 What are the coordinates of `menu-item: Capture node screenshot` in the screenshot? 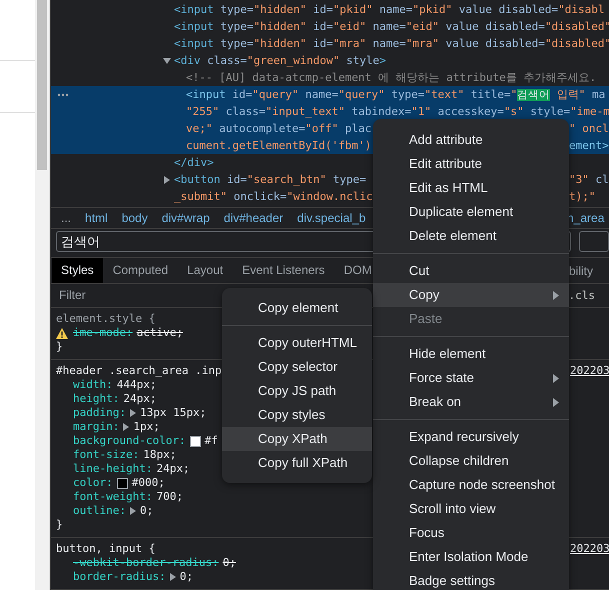 It's located at (471, 485).